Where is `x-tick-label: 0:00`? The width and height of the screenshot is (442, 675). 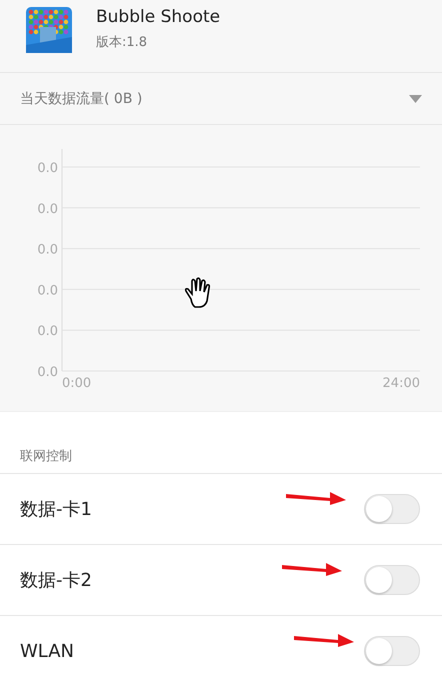 x-tick-label: 0:00 is located at coordinates (77, 383).